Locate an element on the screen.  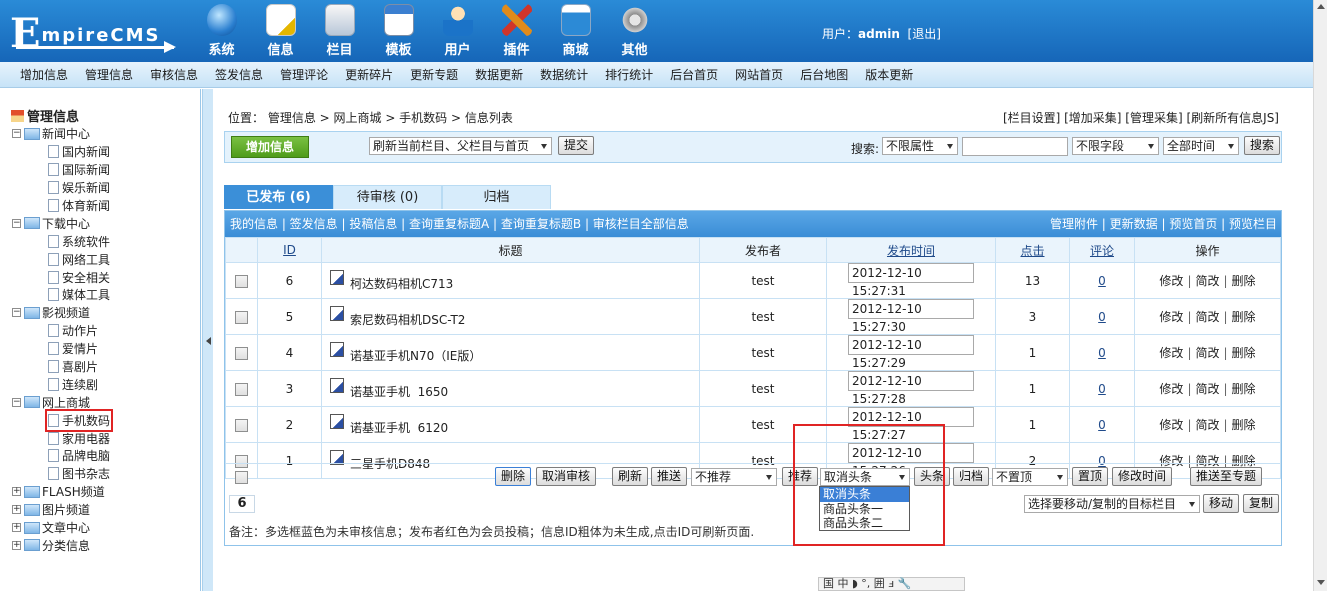
batch-delete-button: 删除 is located at coordinates (513, 476).